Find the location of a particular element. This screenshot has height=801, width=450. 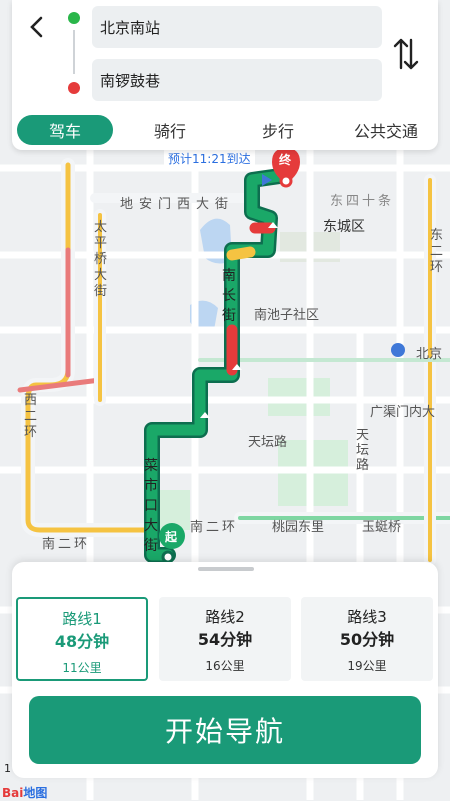

map-label-nanerhuan: 南二环 is located at coordinates (214, 527).